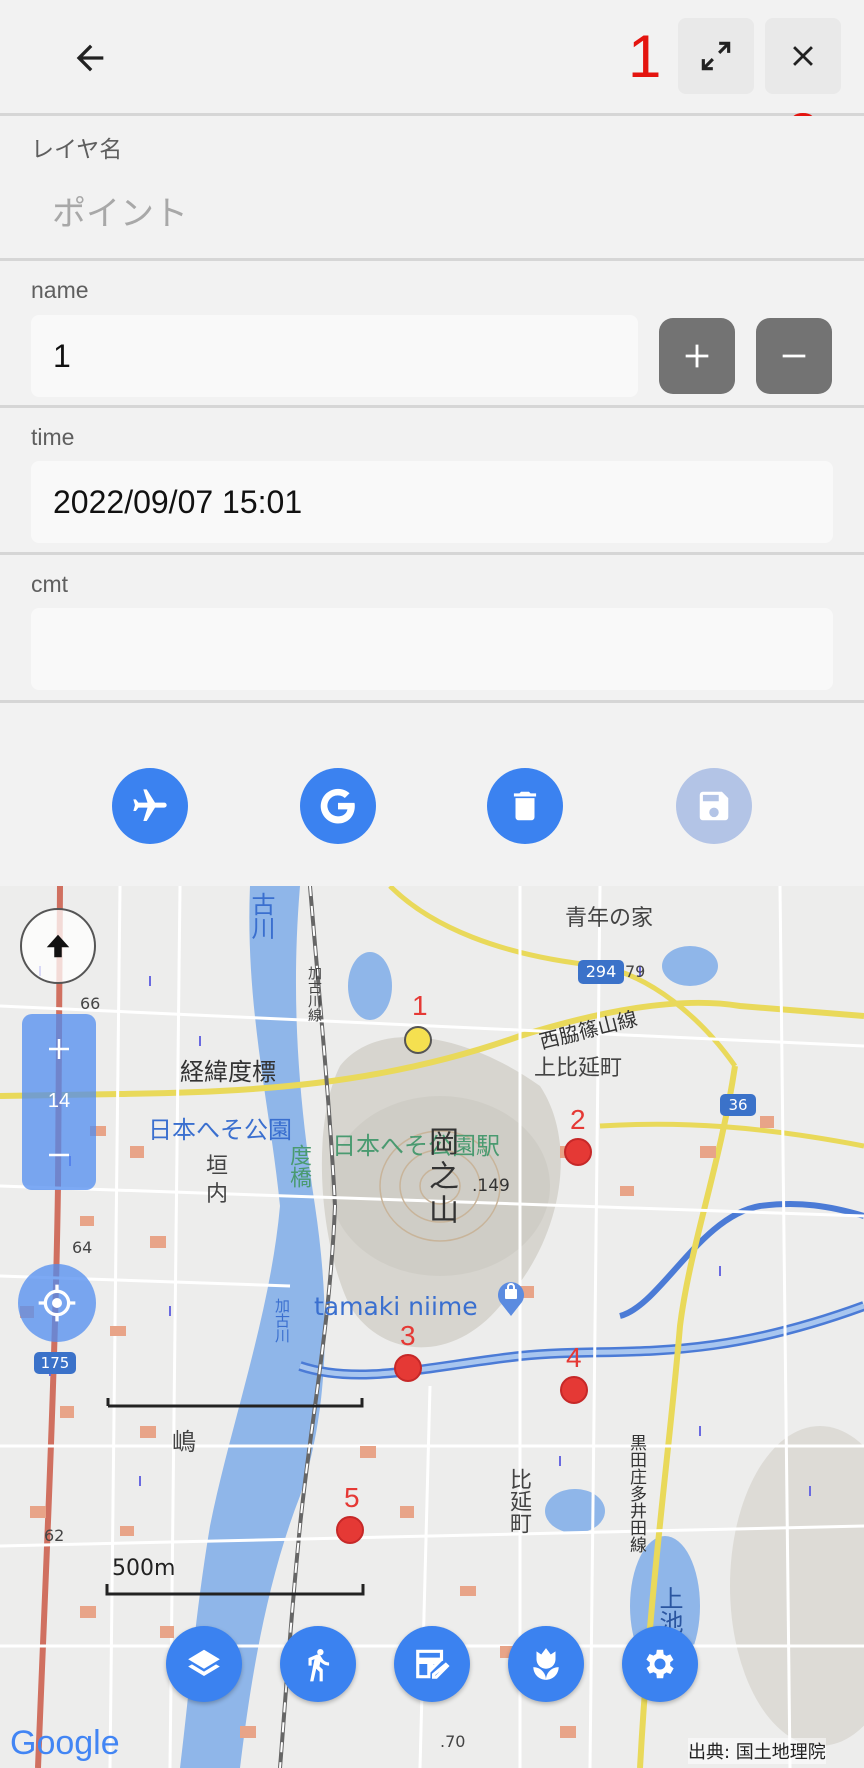  What do you see at coordinates (432, 188) in the screenshot?
I see `layer-section: レイヤ名 ポイント` at bounding box center [432, 188].